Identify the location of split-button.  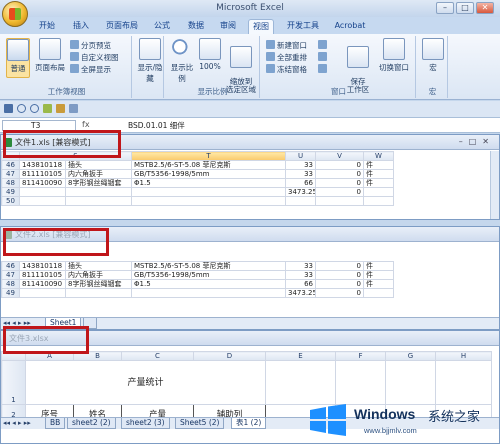
(323, 45).